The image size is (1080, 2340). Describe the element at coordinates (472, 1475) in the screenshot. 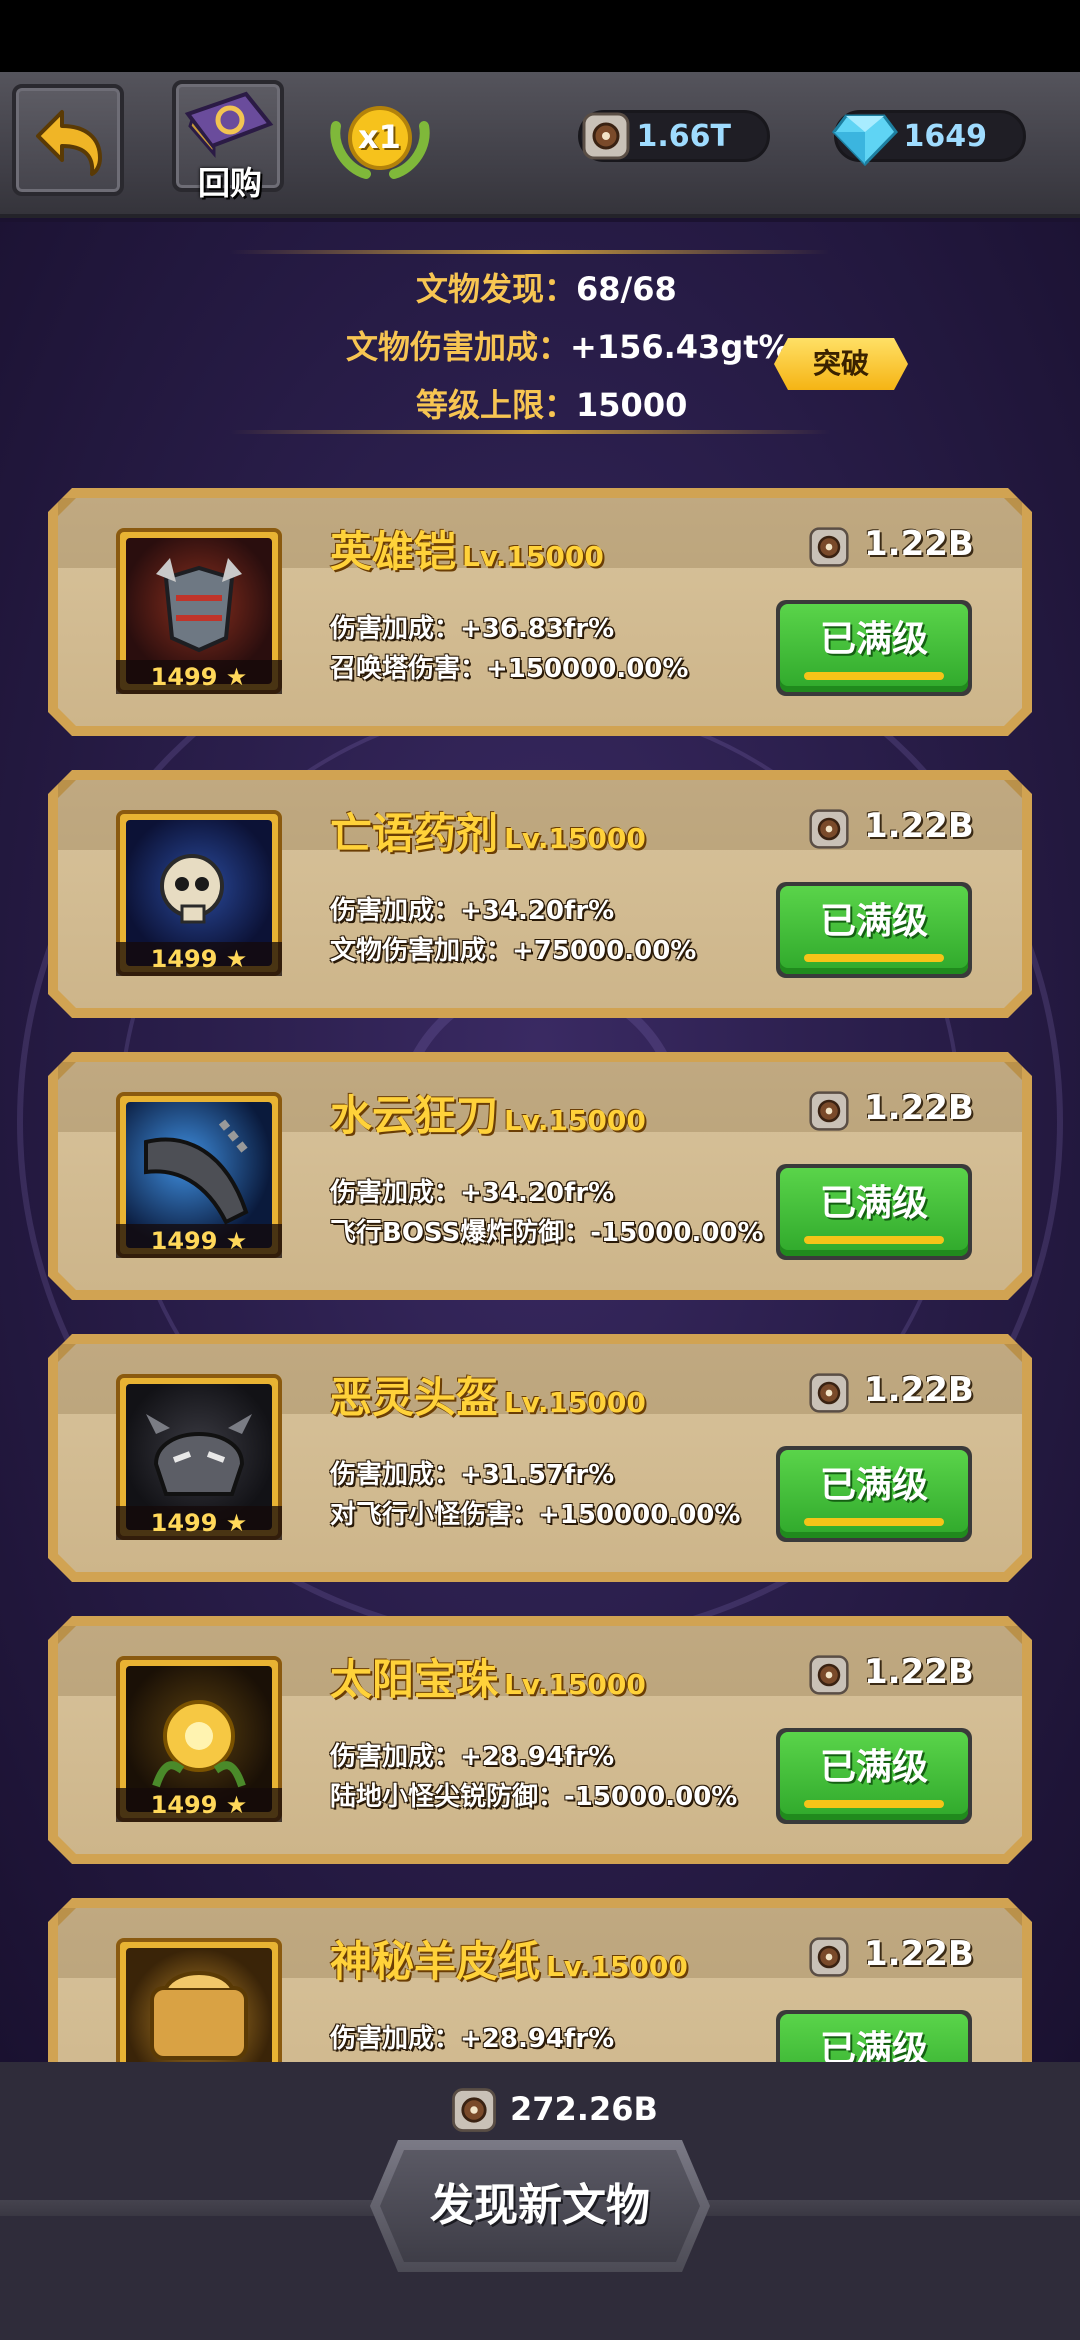

I see `artifact-stat-primary: 伤害加成：+31.57fr%` at that location.